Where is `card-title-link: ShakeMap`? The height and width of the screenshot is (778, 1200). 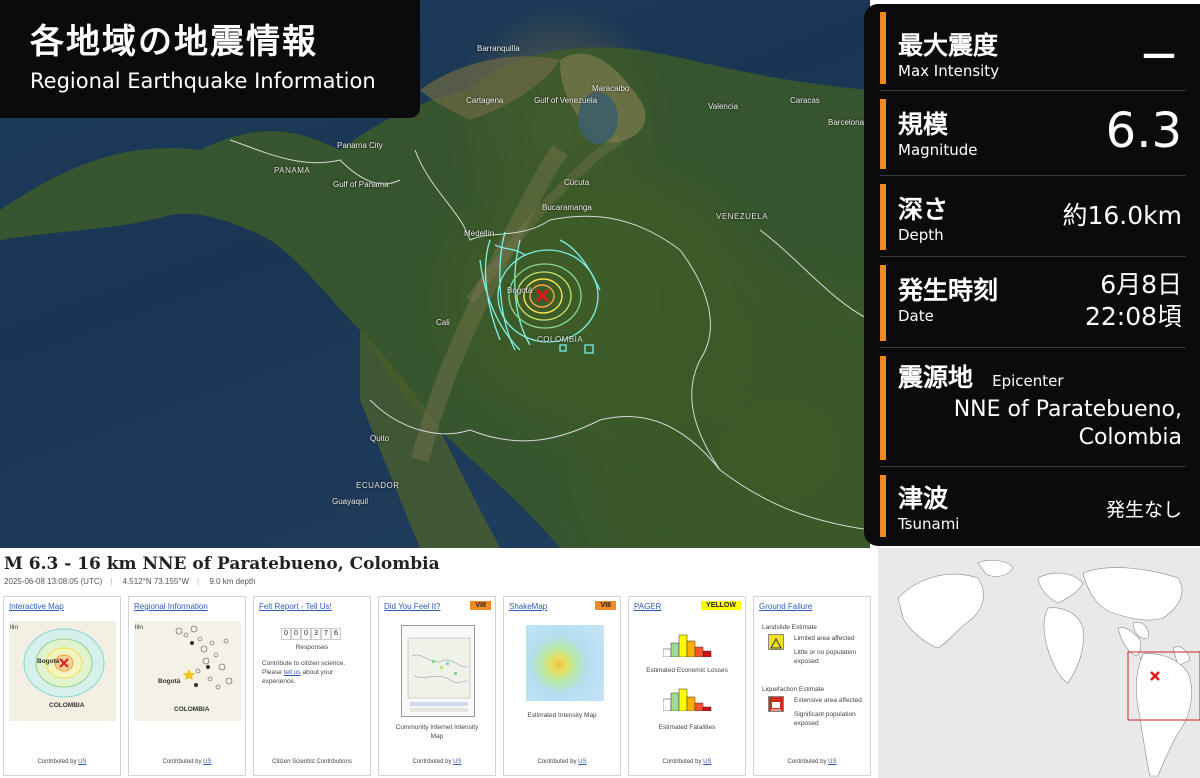
card-title-link: ShakeMap is located at coordinates (528, 606).